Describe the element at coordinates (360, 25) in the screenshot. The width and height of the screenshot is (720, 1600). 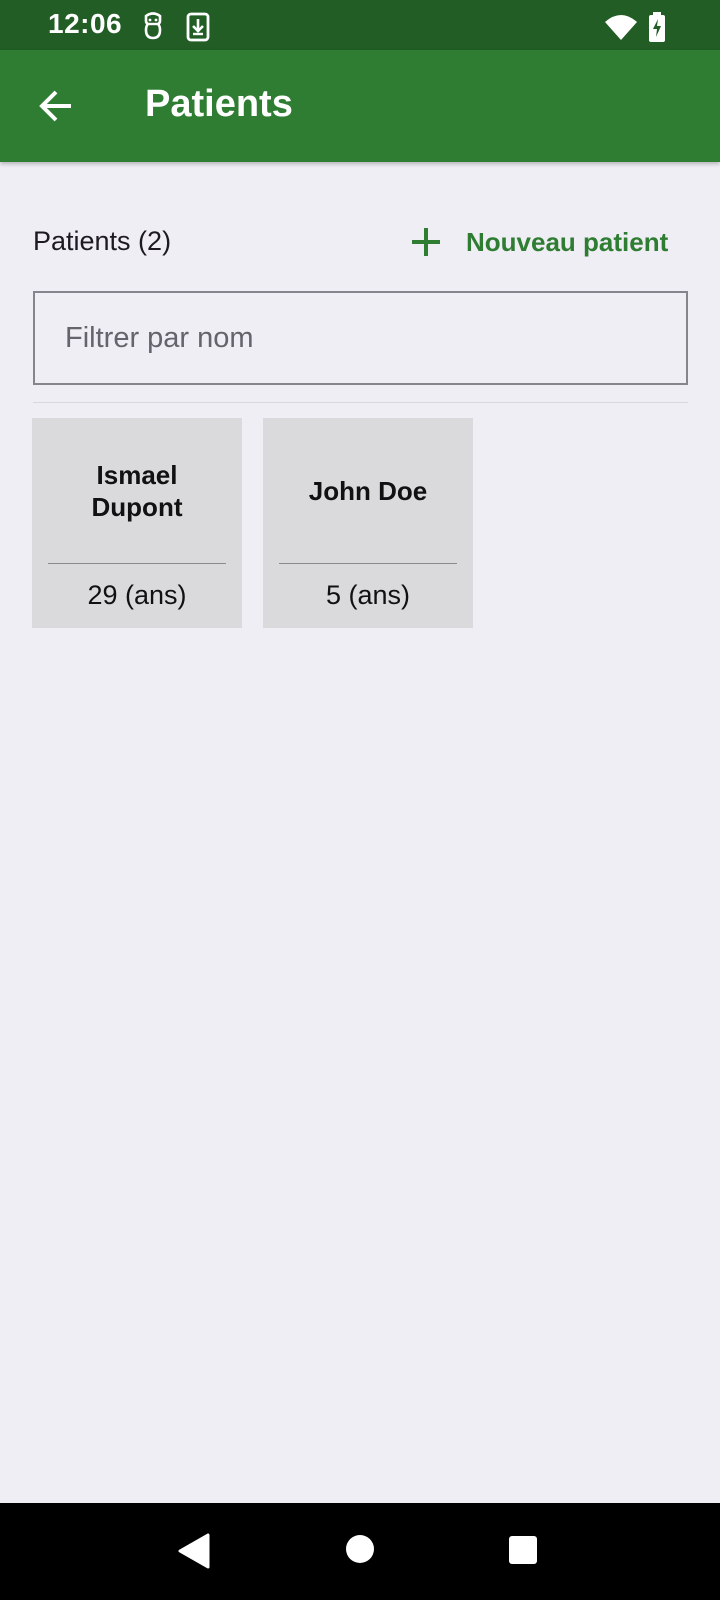
I see `status-bar: 12:06` at that location.